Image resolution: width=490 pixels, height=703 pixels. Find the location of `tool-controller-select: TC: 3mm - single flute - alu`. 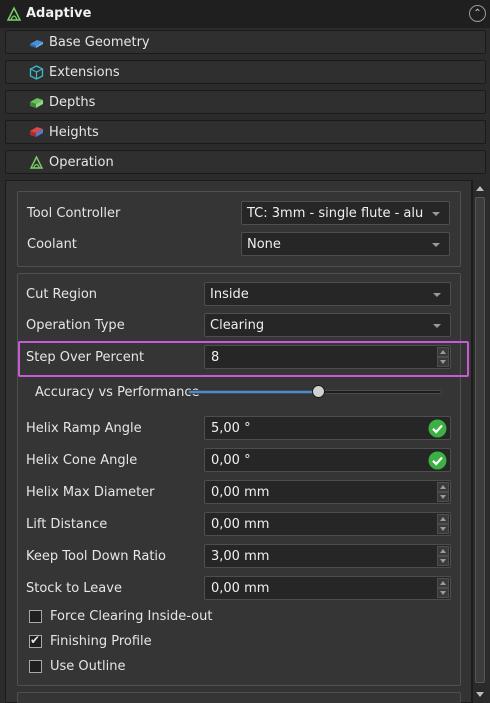

tool-controller-select: TC: 3mm - single flute - alu is located at coordinates (345, 213).